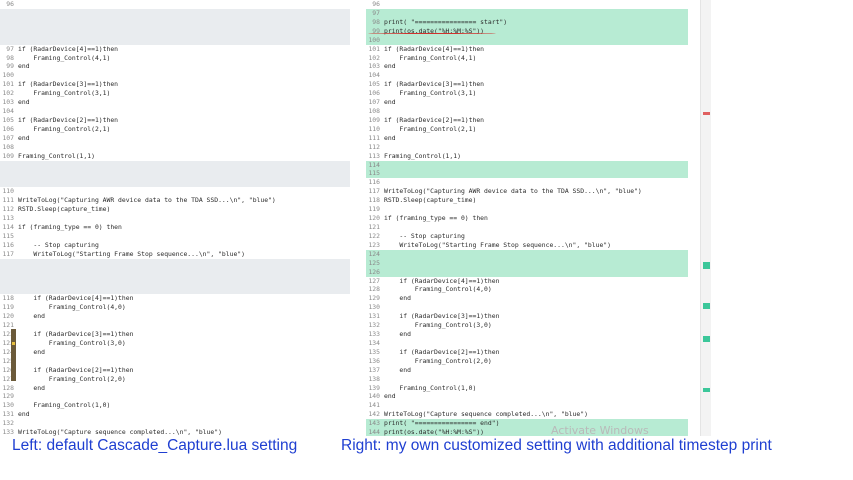 This screenshot has width=853, height=480. I want to click on code-line: 99 print(os.date("%H:%M:%S")), so click(527, 31).